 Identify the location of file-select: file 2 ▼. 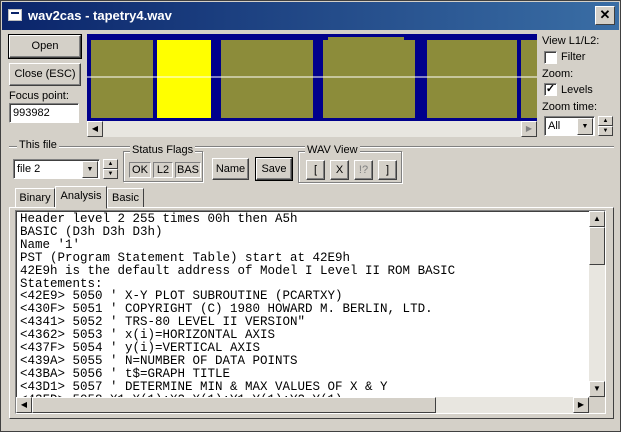
(56, 169).